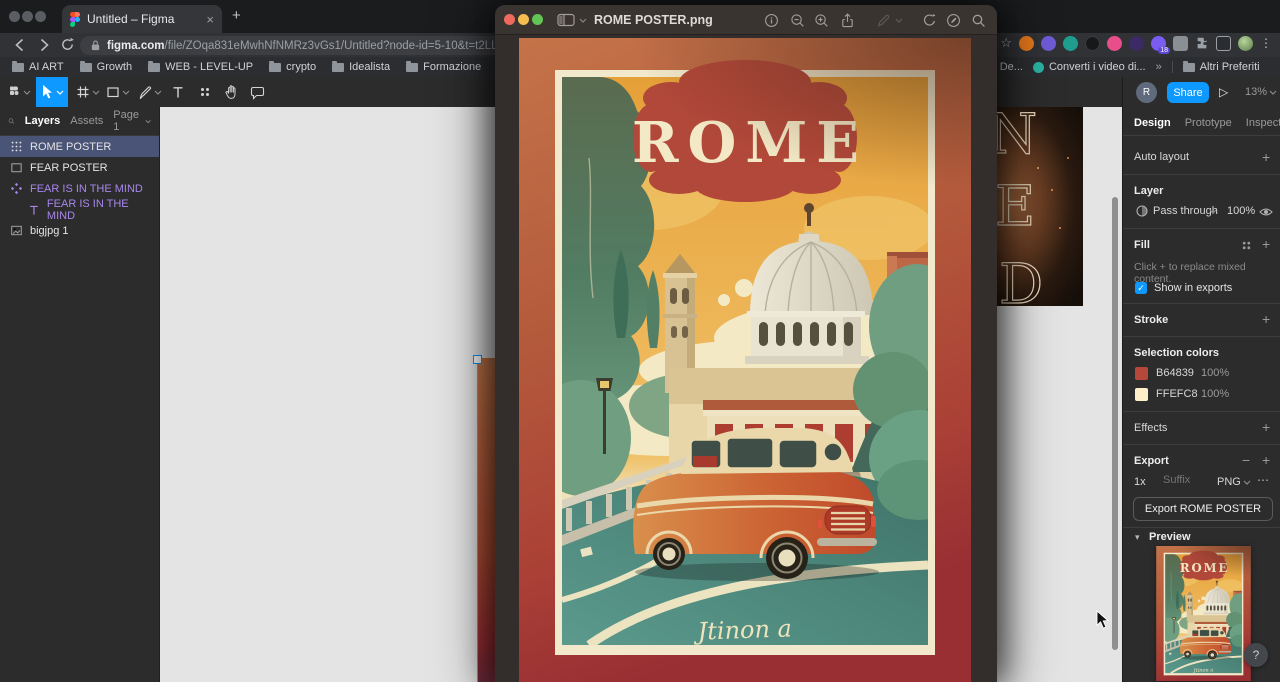 The width and height of the screenshot is (1280, 682). Describe the element at coordinates (79, 146) in the screenshot. I see `layer-row-rome-poster: ROME POSTER` at that location.